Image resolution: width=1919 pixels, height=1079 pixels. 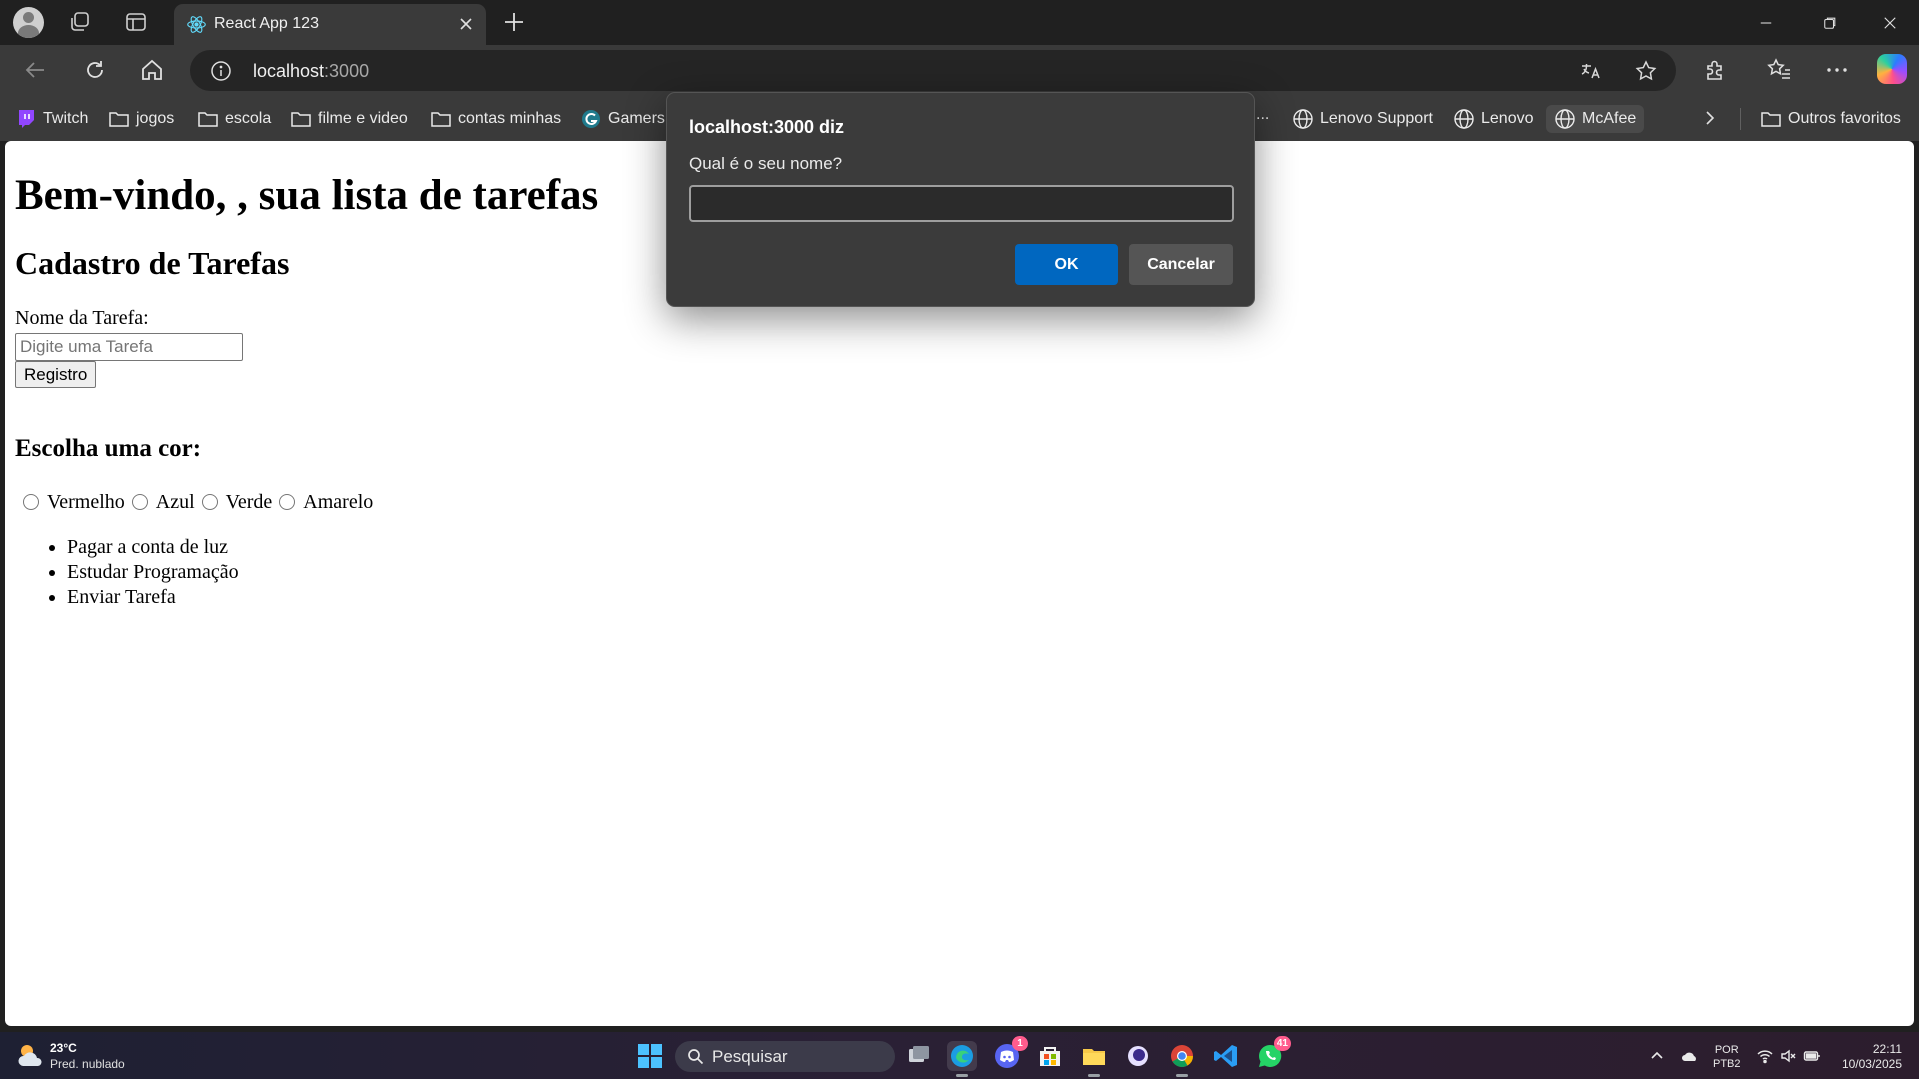 I want to click on bookmark-lenovo-support: Lenovo Support, so click(x=1362, y=119).